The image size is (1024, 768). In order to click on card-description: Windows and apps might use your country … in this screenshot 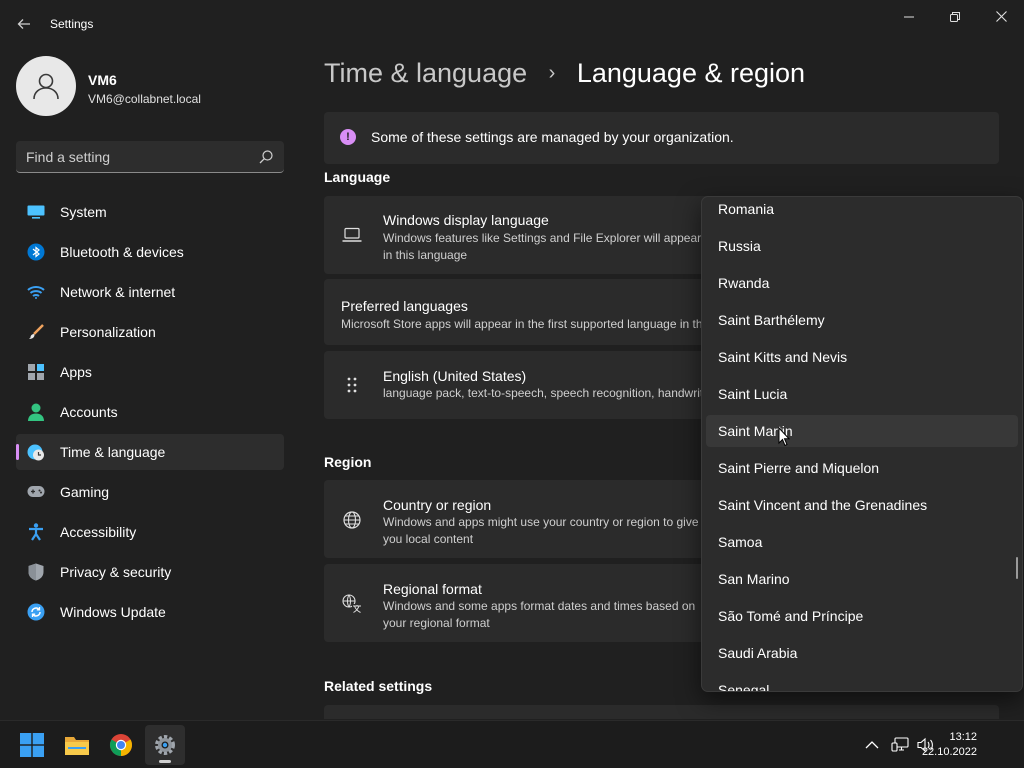, I will do `click(541, 530)`.